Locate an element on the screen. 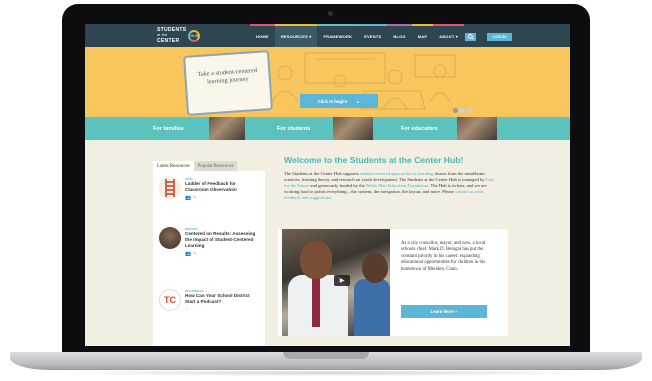 The height and width of the screenshot is (381, 652). tc-logo-icon: TC is located at coordinates (170, 300).